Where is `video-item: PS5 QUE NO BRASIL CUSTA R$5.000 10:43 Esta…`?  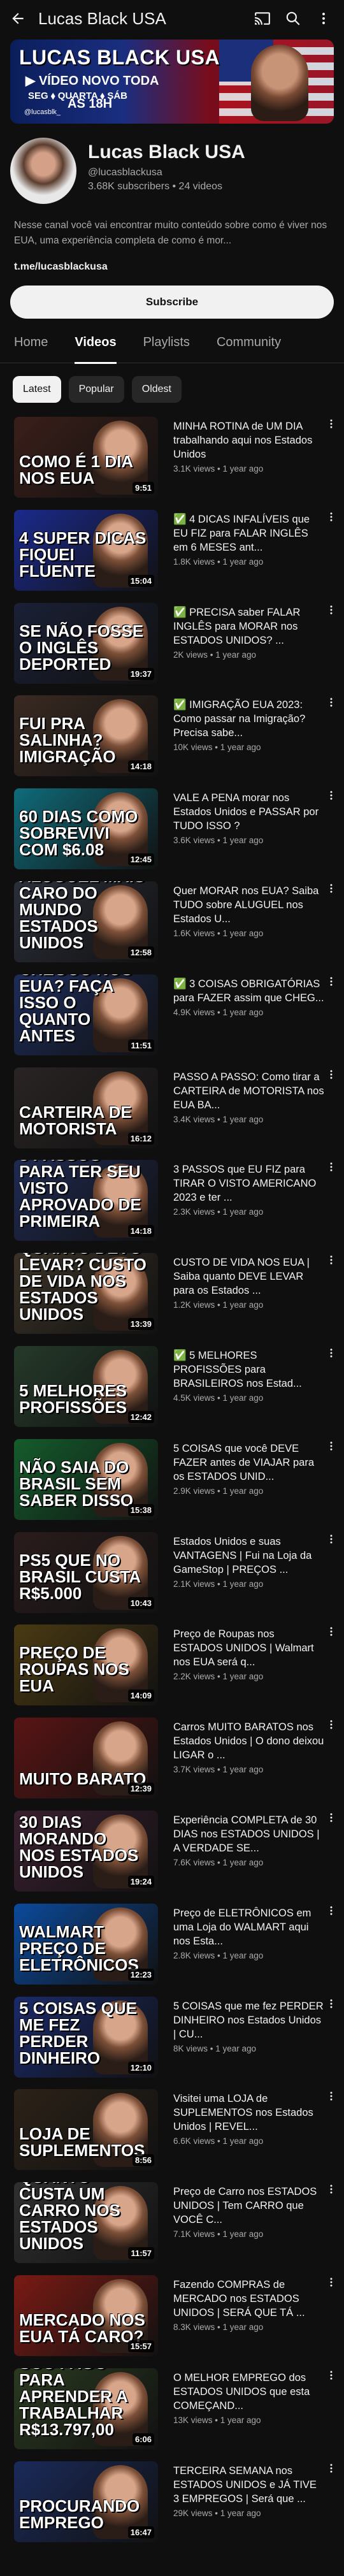 video-item: PS5 QUE NO BRASIL CUSTA R$5.000 10:43 Esta… is located at coordinates (172, 1578).